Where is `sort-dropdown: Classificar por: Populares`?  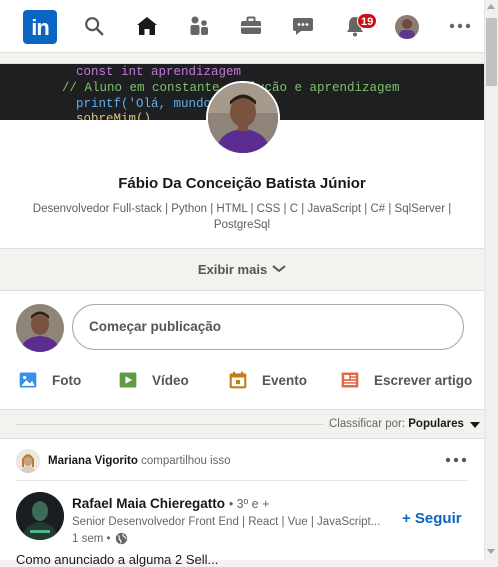
sort-dropdown: Classificar por: Populares is located at coordinates (396, 424).